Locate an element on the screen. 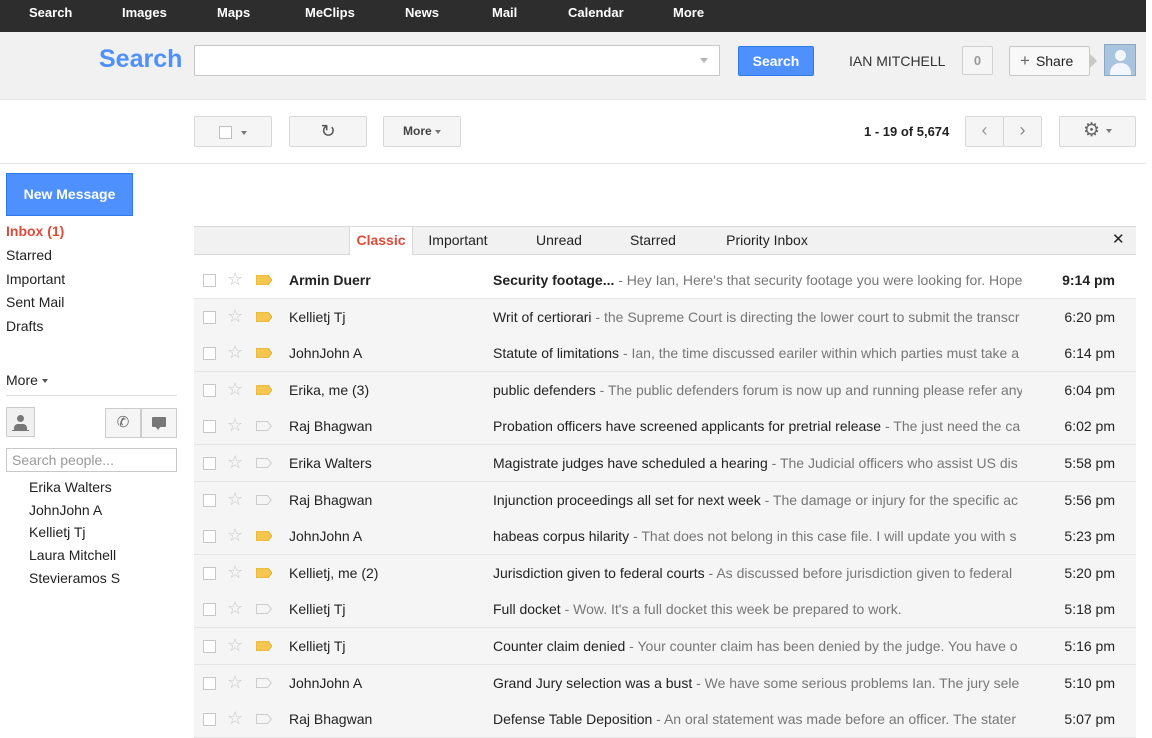  previous-page-button: ‹ is located at coordinates (984, 131).